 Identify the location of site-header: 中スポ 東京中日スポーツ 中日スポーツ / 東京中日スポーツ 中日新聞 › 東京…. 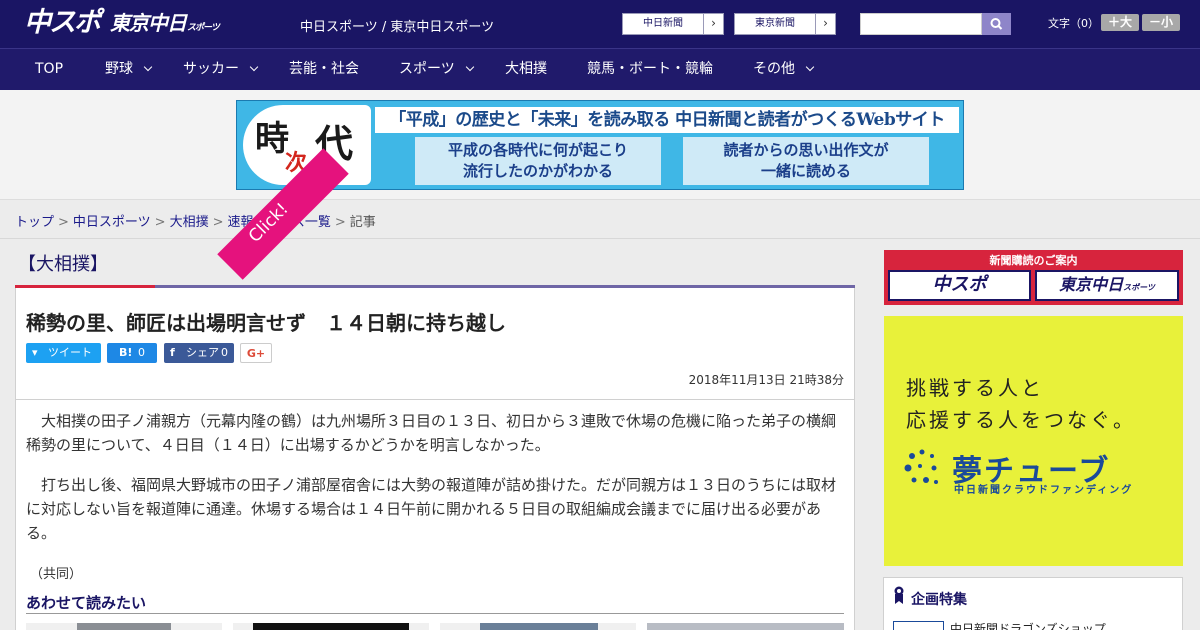
(600, 24).